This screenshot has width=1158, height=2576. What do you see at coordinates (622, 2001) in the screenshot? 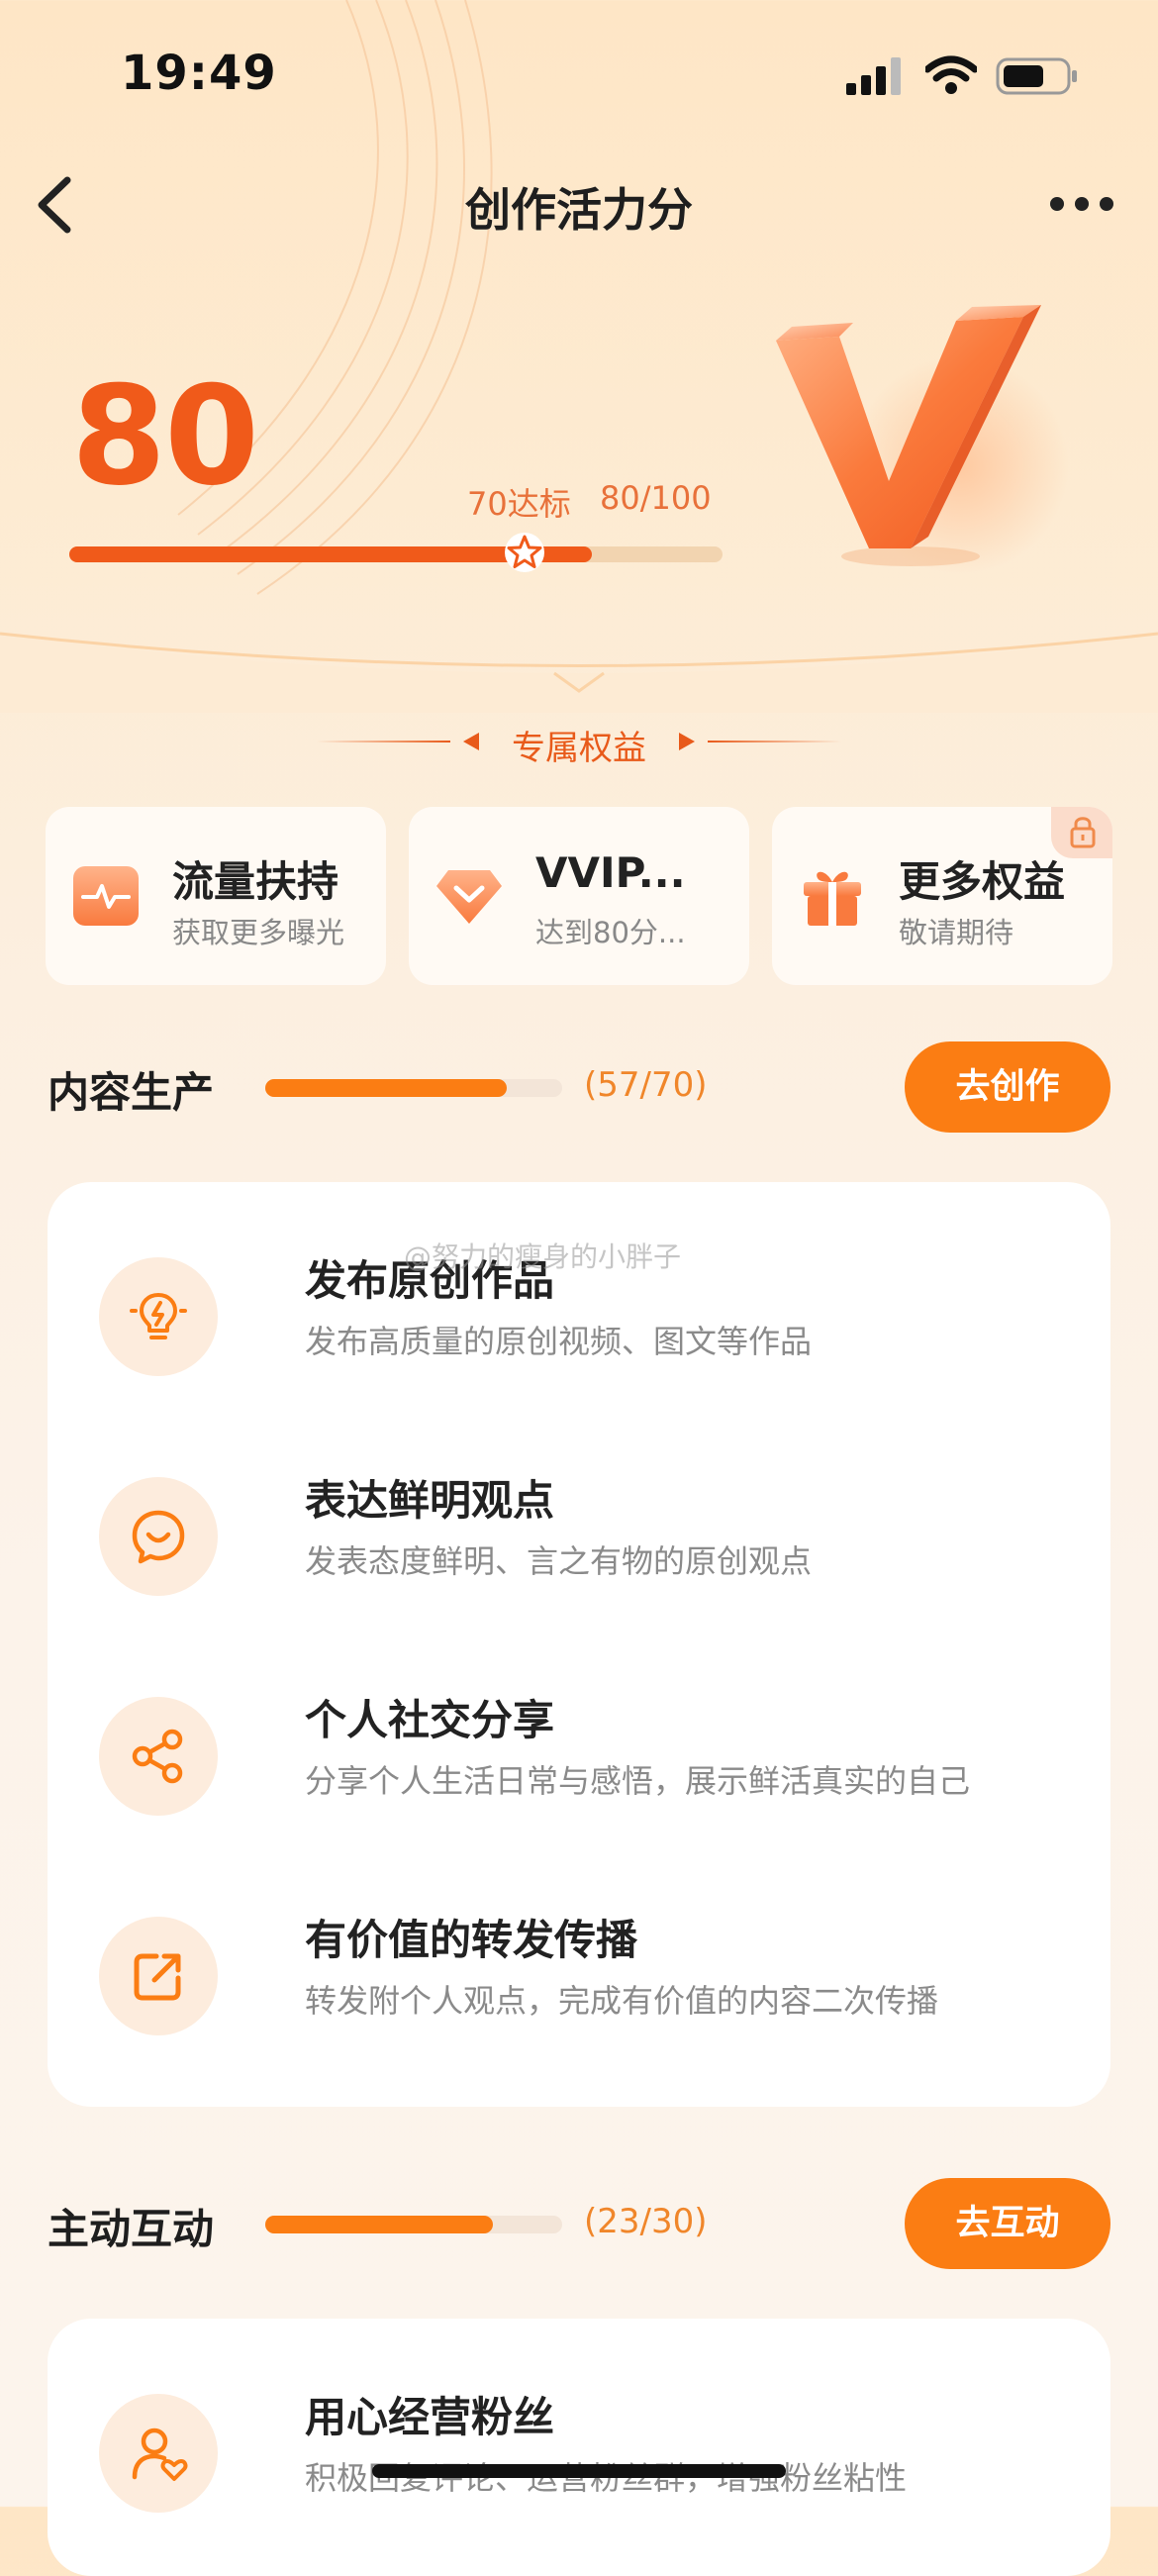
I see `item-desc: 转发附个人观点，完成有价值的内容二次传播` at bounding box center [622, 2001].